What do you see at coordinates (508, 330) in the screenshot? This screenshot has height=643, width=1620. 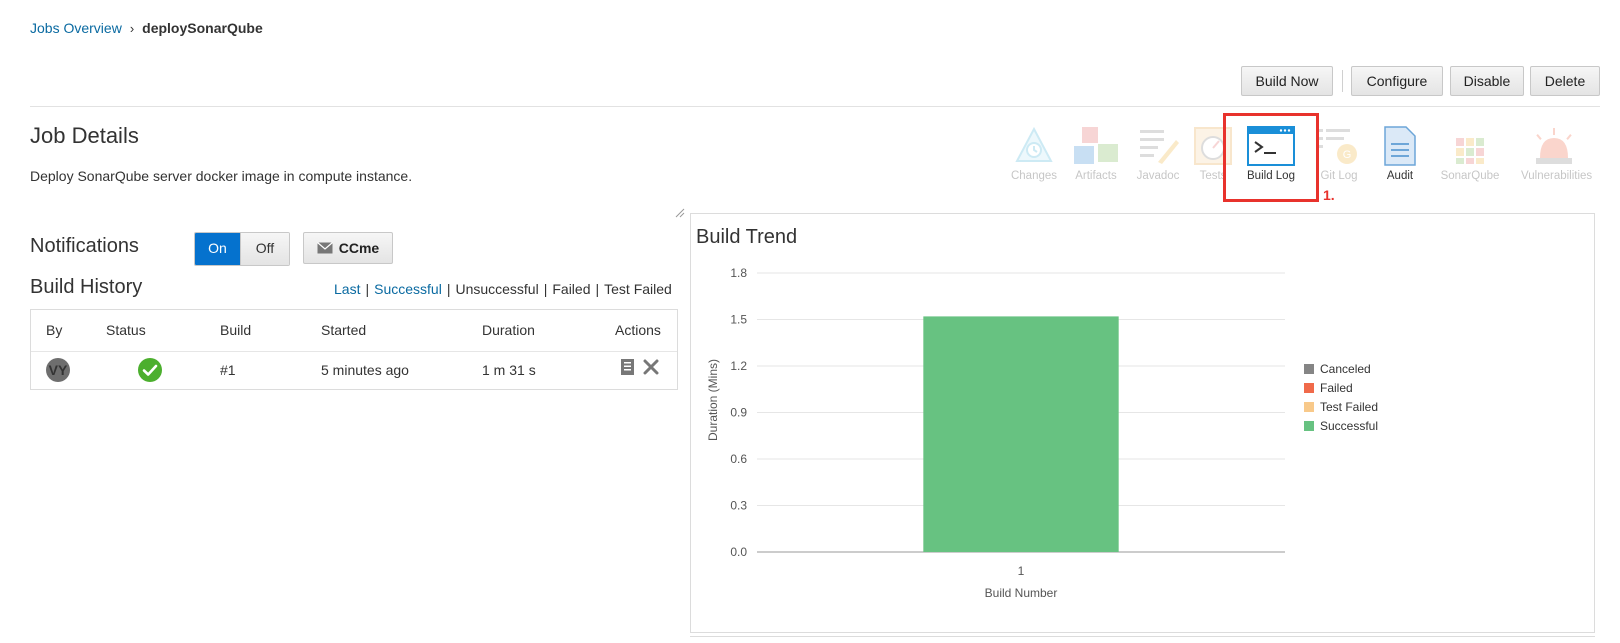 I see `column-header-duration: Duration` at bounding box center [508, 330].